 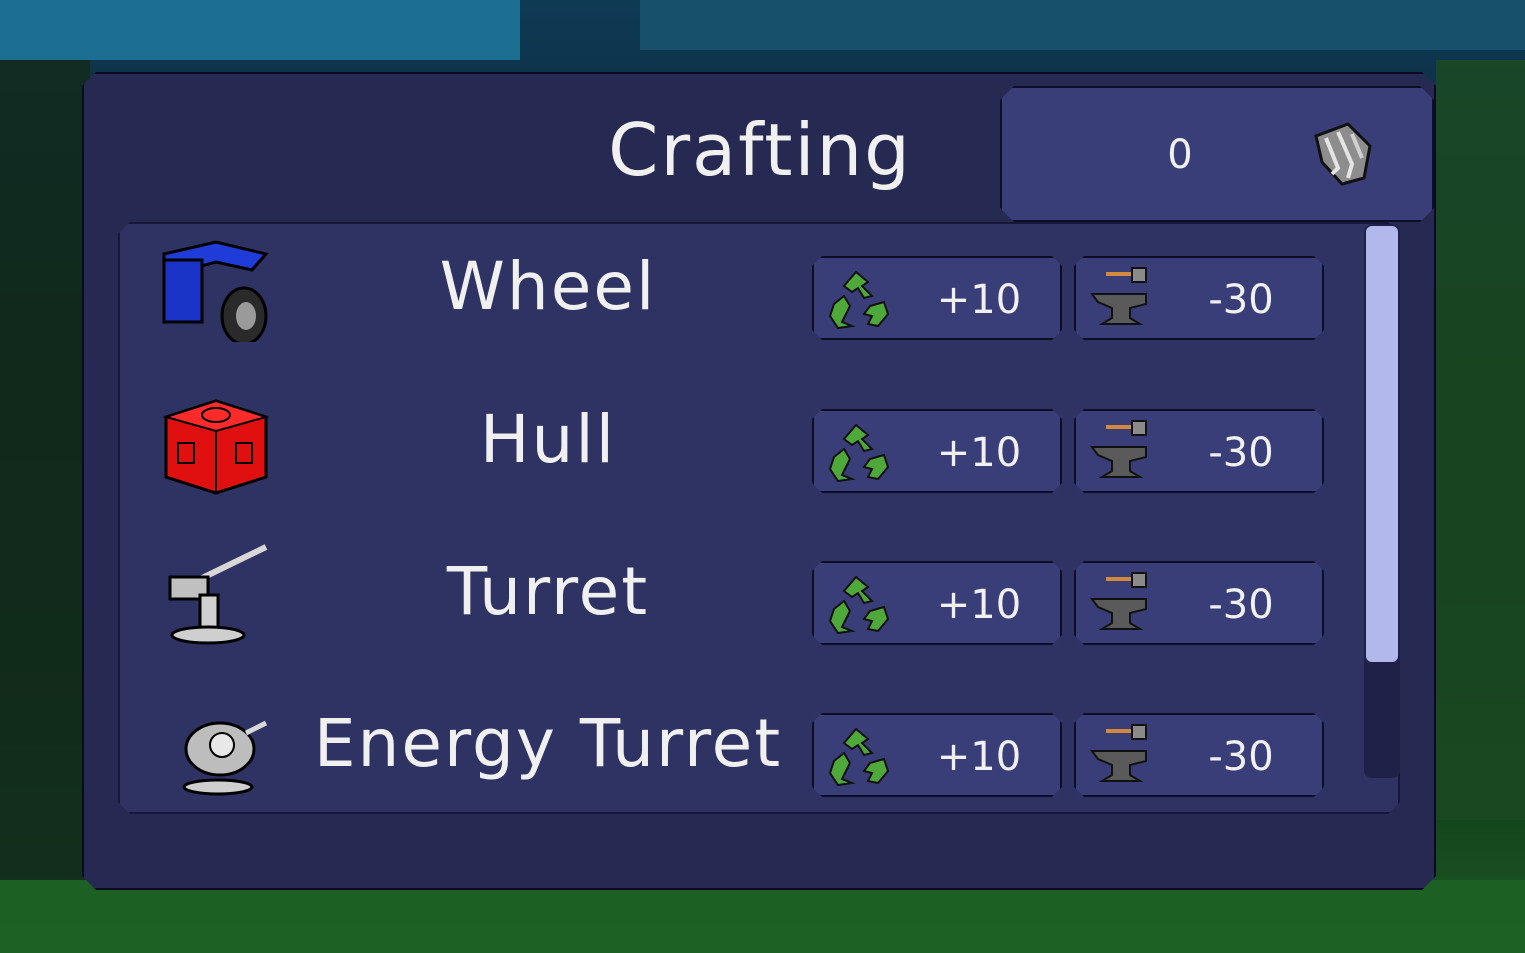 What do you see at coordinates (548, 743) in the screenshot?
I see `recipe-name: Energy Turret` at bounding box center [548, 743].